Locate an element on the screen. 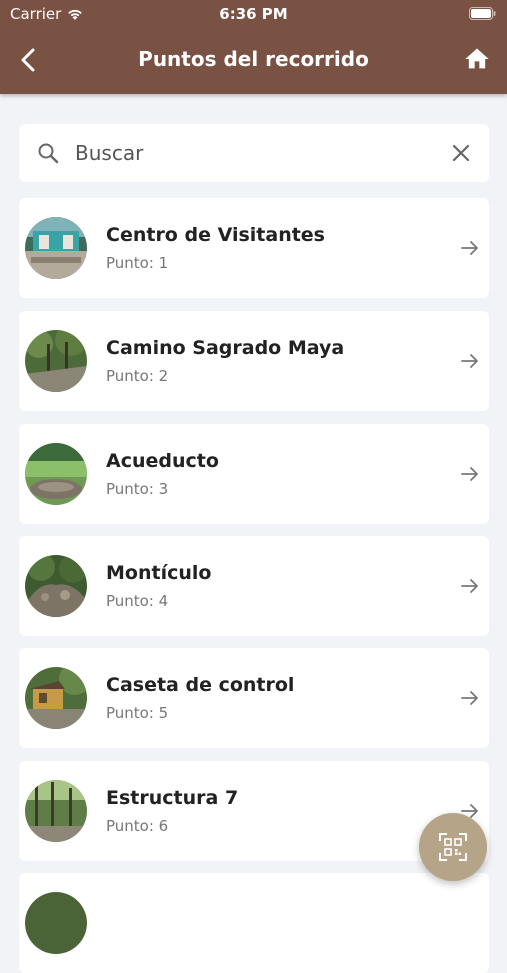  status-time: 6:36 PM is located at coordinates (253, 14).